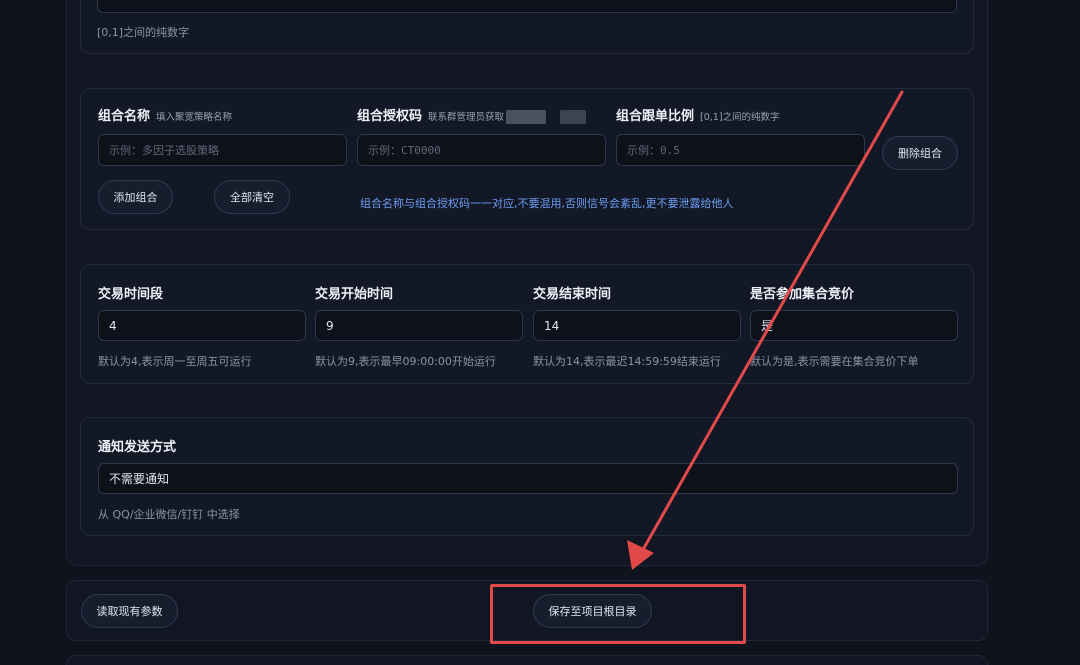 This screenshot has width=1080, height=665. What do you see at coordinates (137, 447) in the screenshot?
I see `notify-label: 通知发送方式` at bounding box center [137, 447].